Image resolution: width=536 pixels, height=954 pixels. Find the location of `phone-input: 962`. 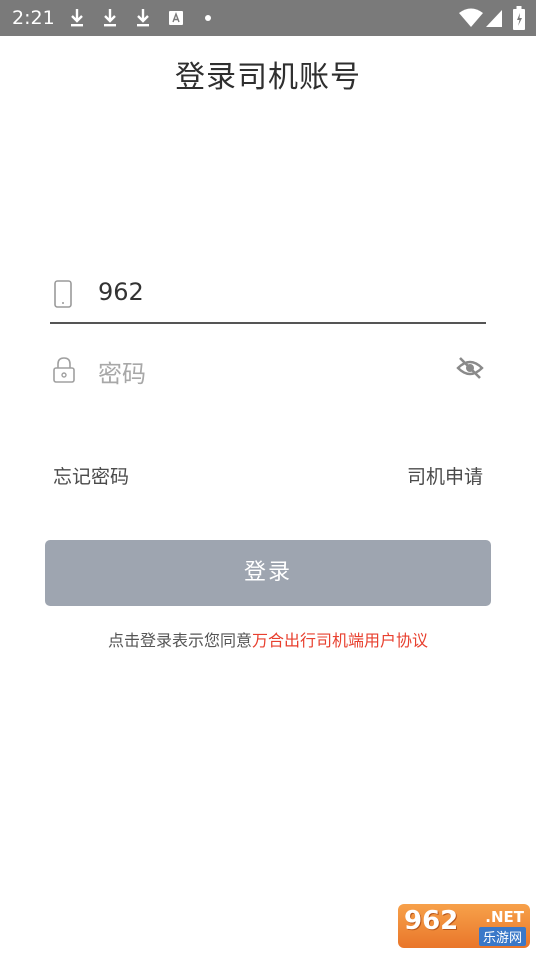

phone-input: 962 is located at coordinates (121, 292).